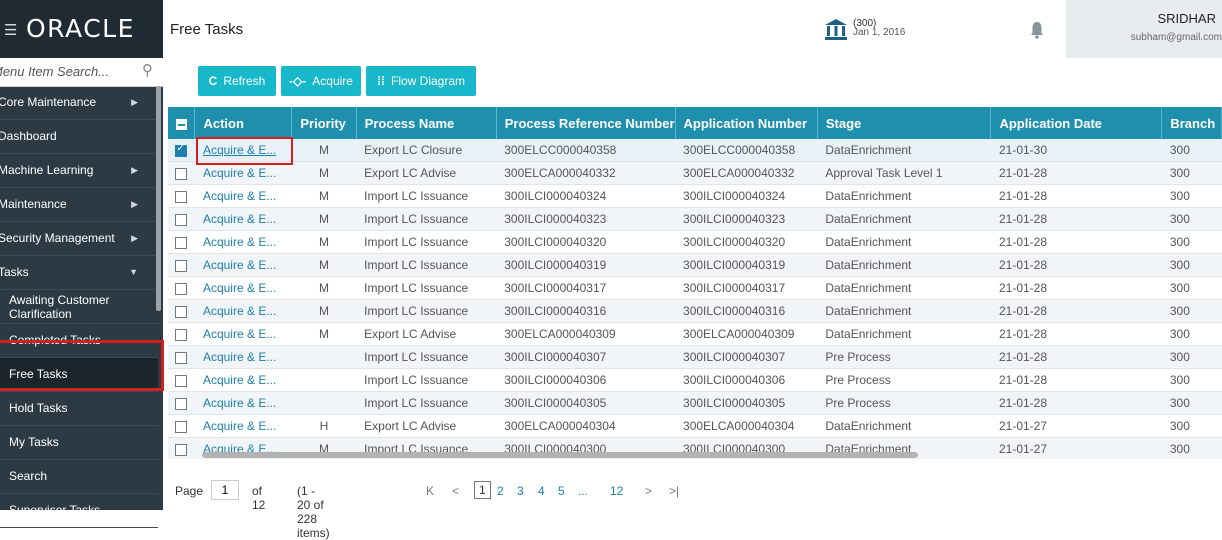 Image resolution: width=1222 pixels, height=540 pixels. What do you see at coordinates (879, 32) in the screenshot?
I see `branch-date: Jan 1, 2016` at bounding box center [879, 32].